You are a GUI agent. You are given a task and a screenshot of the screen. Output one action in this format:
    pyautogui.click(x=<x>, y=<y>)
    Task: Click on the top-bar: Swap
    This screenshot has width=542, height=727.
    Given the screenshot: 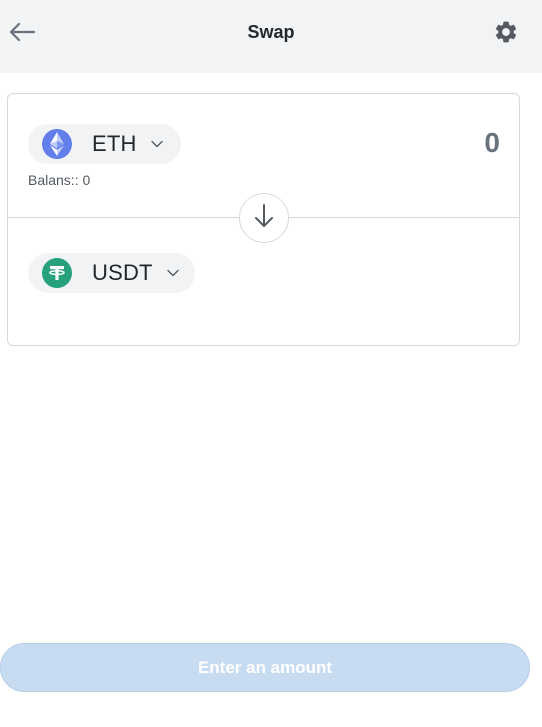 What is the action you would take?
    pyautogui.click(x=271, y=36)
    